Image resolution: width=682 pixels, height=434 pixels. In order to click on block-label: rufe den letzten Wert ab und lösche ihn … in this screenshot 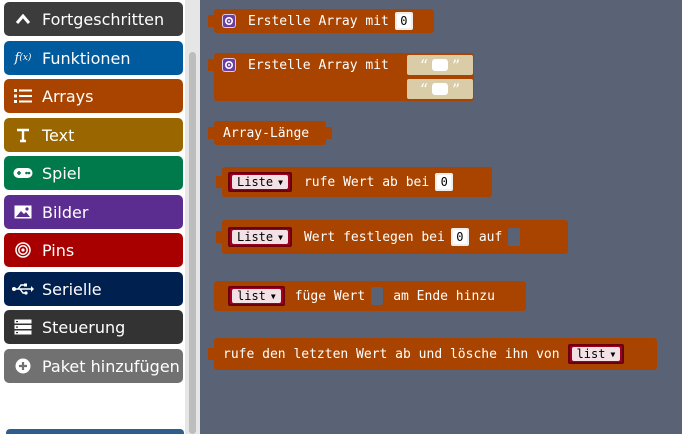, I will do `click(391, 354)`.